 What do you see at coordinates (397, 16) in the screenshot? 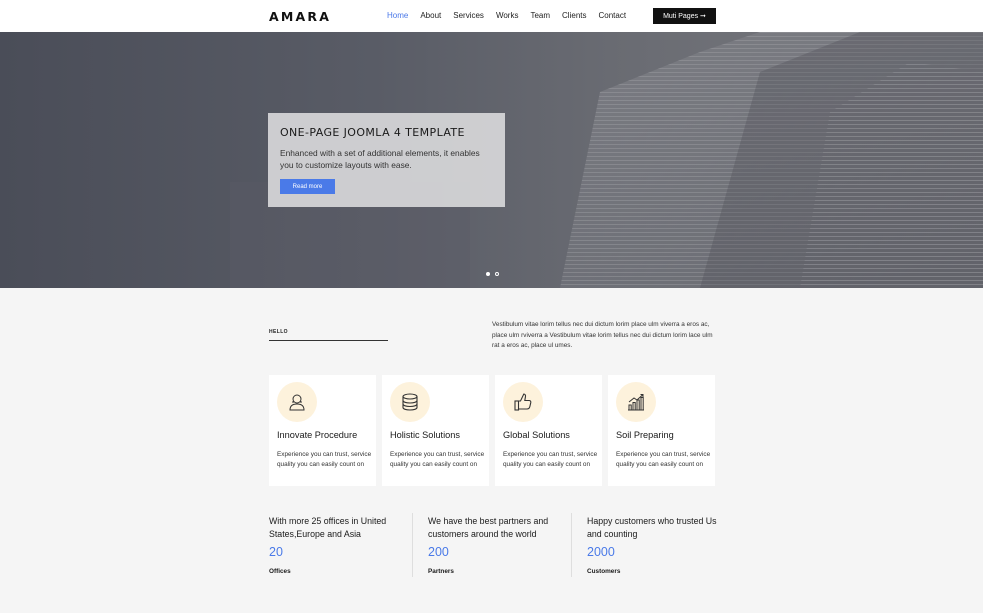
I see `nav-home: Home` at bounding box center [397, 16].